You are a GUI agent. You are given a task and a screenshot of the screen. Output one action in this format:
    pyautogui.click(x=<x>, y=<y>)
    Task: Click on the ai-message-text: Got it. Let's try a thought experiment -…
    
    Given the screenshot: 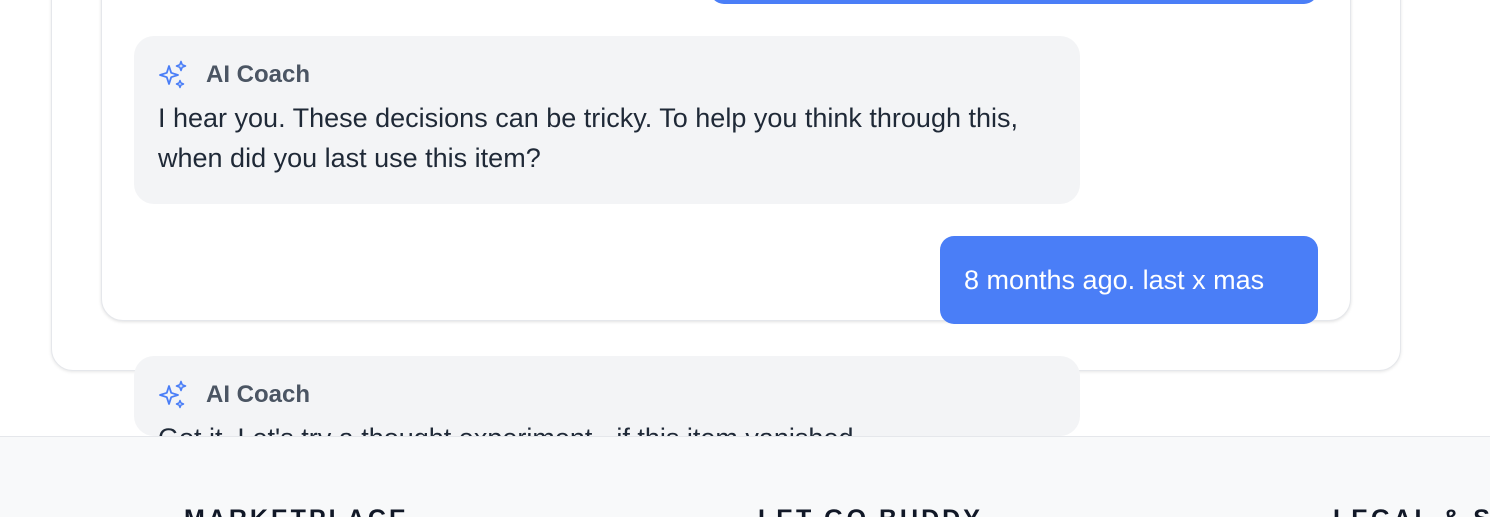 What is the action you would take?
    pyautogui.click(x=607, y=427)
    